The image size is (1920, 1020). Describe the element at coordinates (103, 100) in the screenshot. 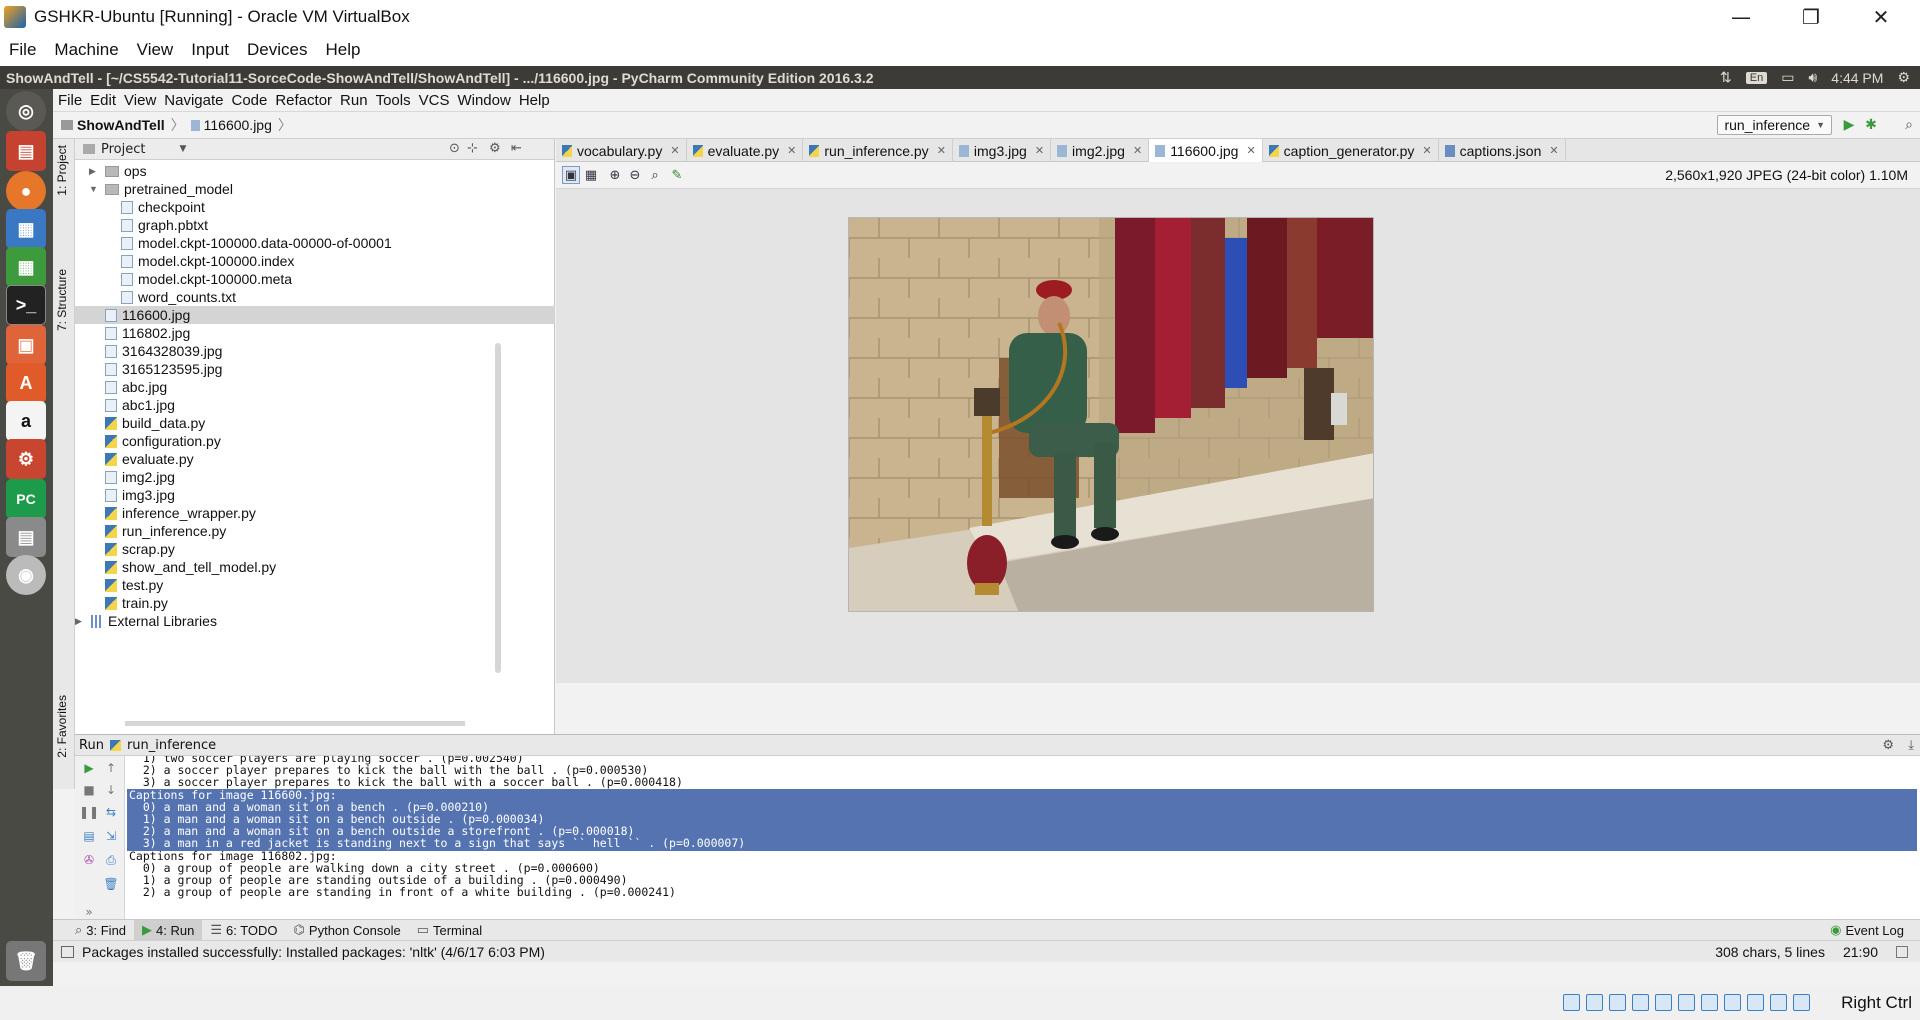

I see `pc-menu-edit: Edit` at that location.